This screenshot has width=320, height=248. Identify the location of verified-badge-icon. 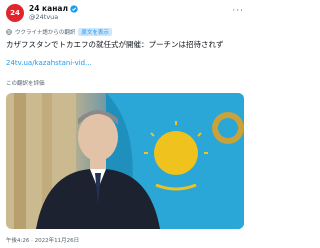
(74, 9).